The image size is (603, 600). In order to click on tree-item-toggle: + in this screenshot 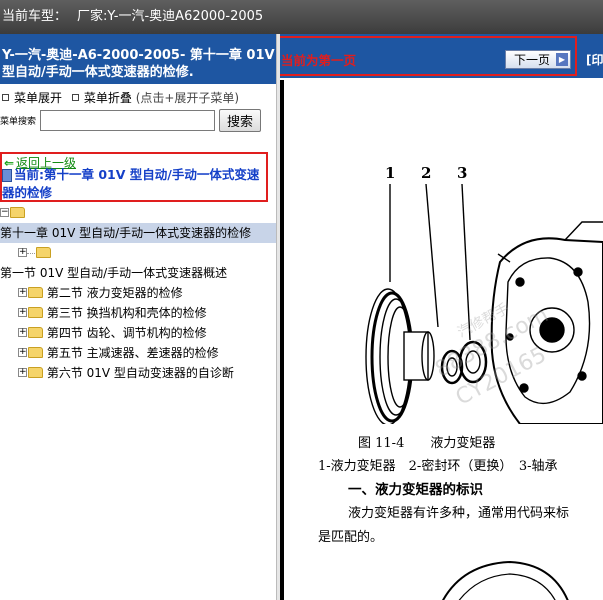, I will do `click(138, 253)`.